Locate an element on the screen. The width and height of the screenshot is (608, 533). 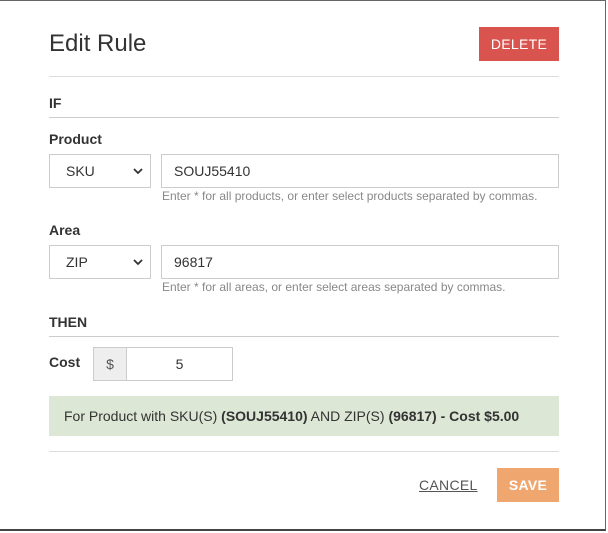
product-type-select: SKU is located at coordinates (100, 171).